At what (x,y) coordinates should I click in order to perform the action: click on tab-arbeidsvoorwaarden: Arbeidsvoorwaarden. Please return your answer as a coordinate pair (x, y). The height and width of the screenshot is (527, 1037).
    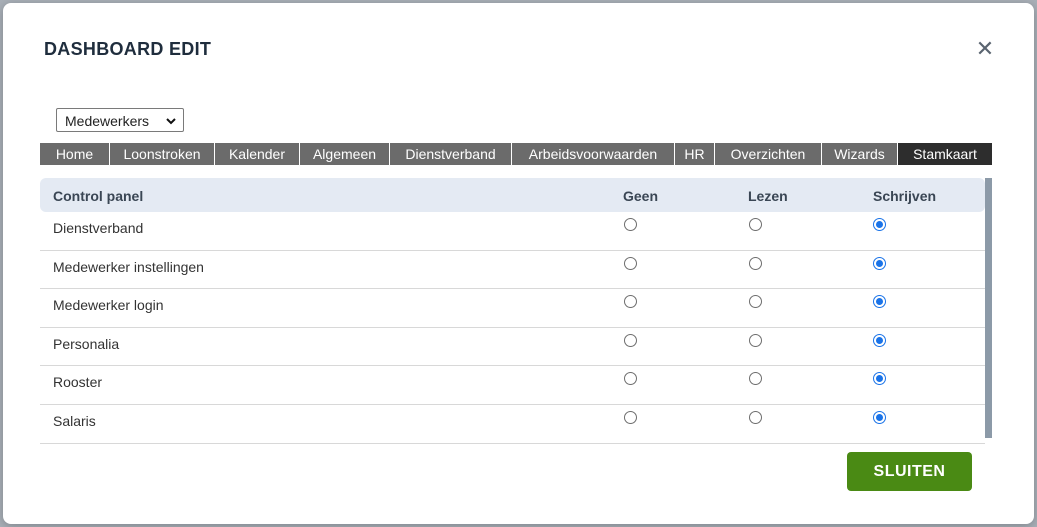
    Looking at the image, I should click on (593, 154).